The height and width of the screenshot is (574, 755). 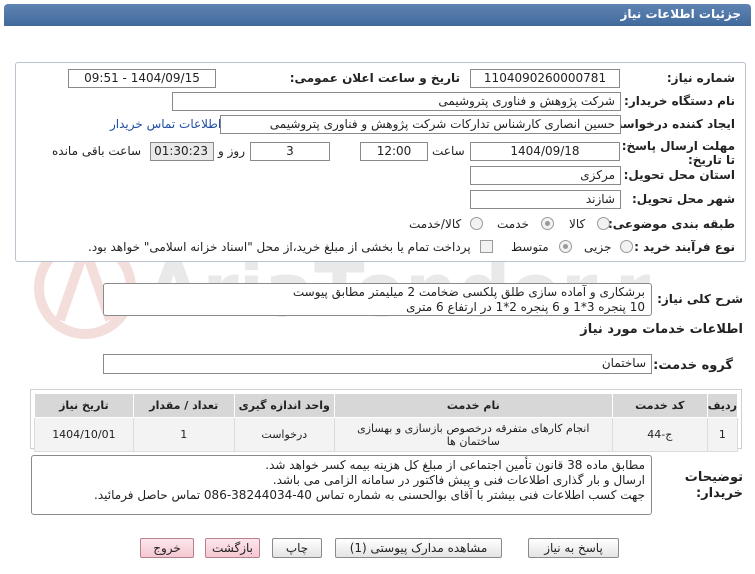 What do you see at coordinates (394, 151) in the screenshot?
I see `deadline-time-field: 12:00` at bounding box center [394, 151].